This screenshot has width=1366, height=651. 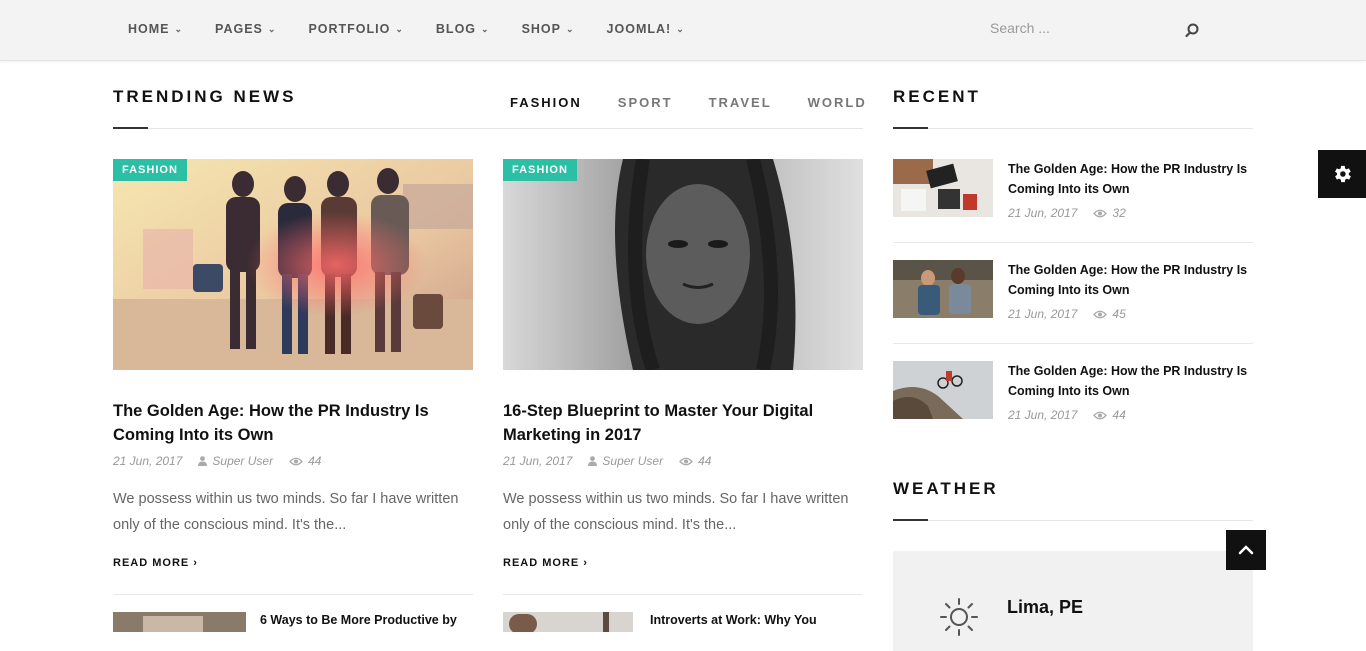 I want to click on tab-fashion: FASHION, so click(x=546, y=102).